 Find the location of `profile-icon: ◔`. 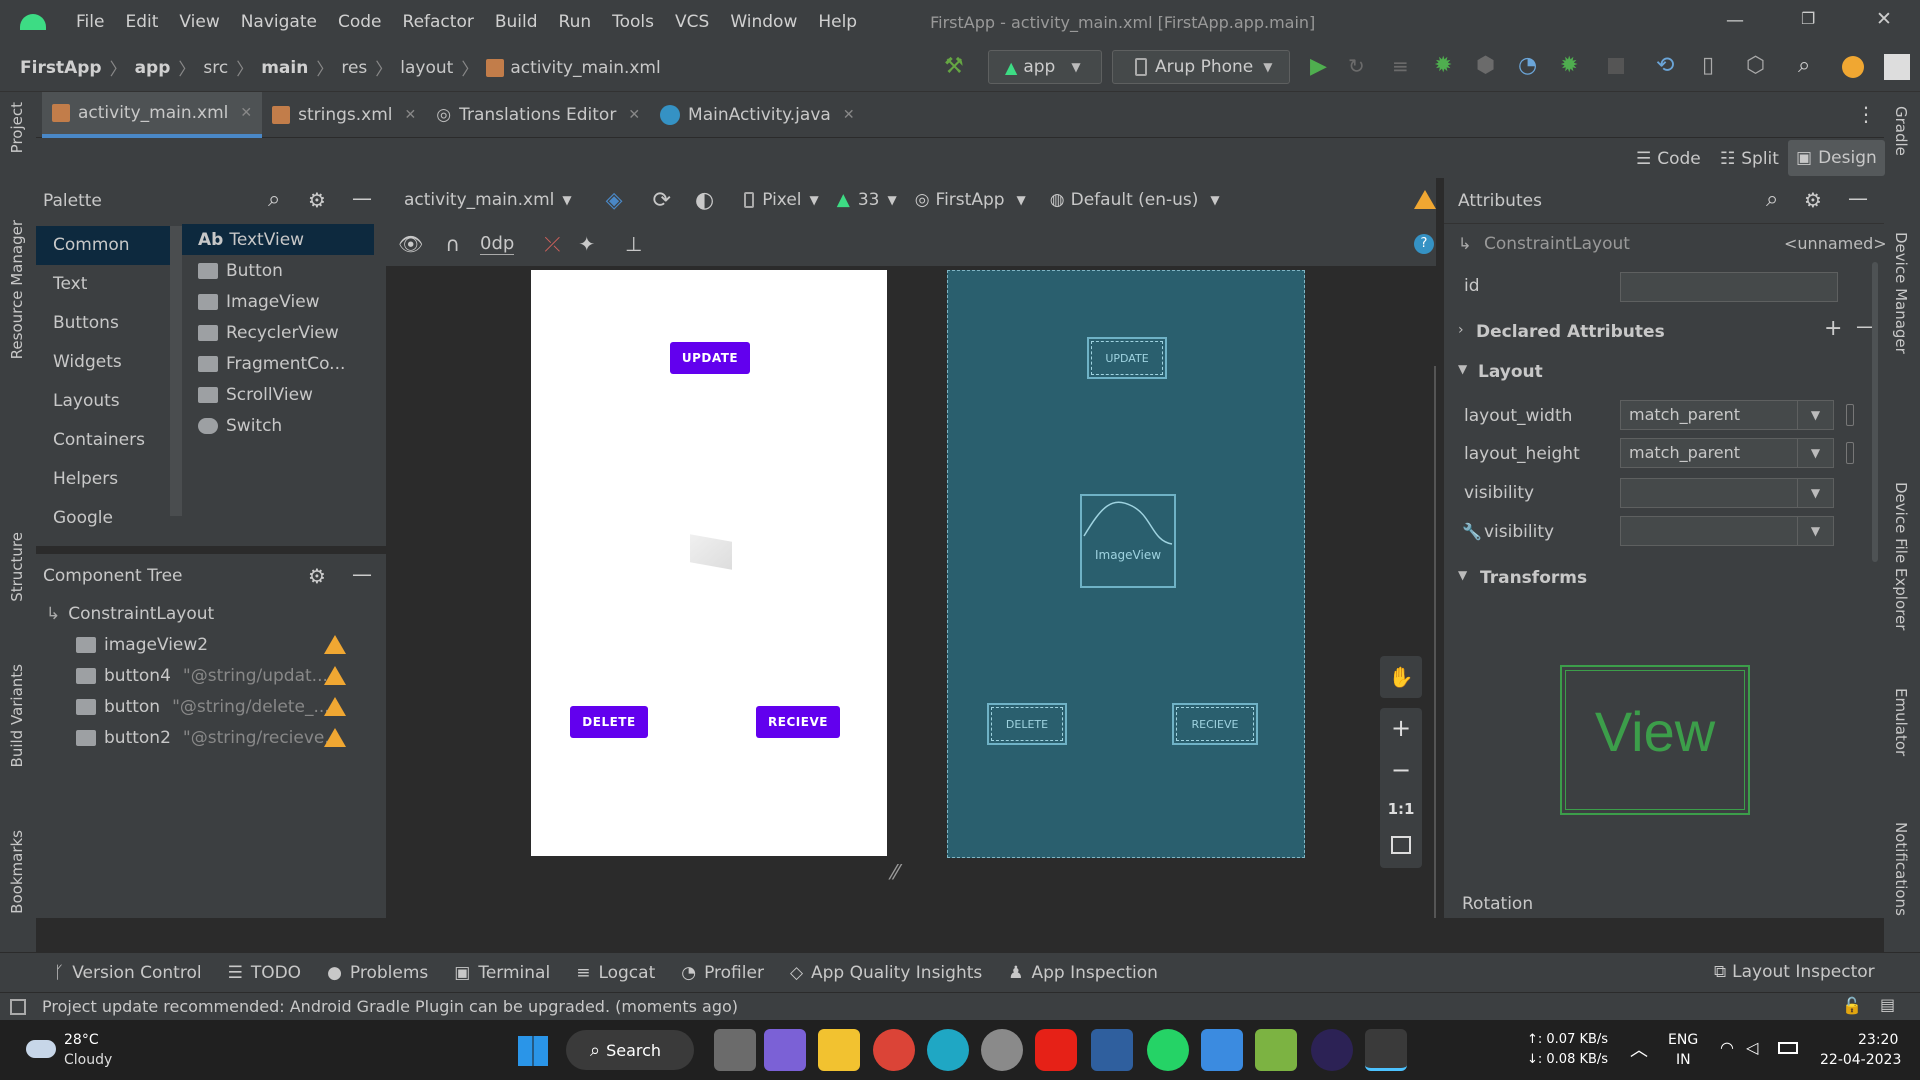

profile-icon: ◔ is located at coordinates (1527, 65).